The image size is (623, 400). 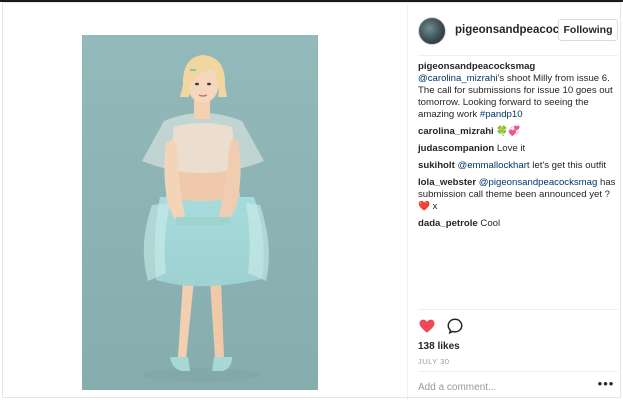 I want to click on caption-username: pigeonsandpeacocksmag, so click(x=476, y=66).